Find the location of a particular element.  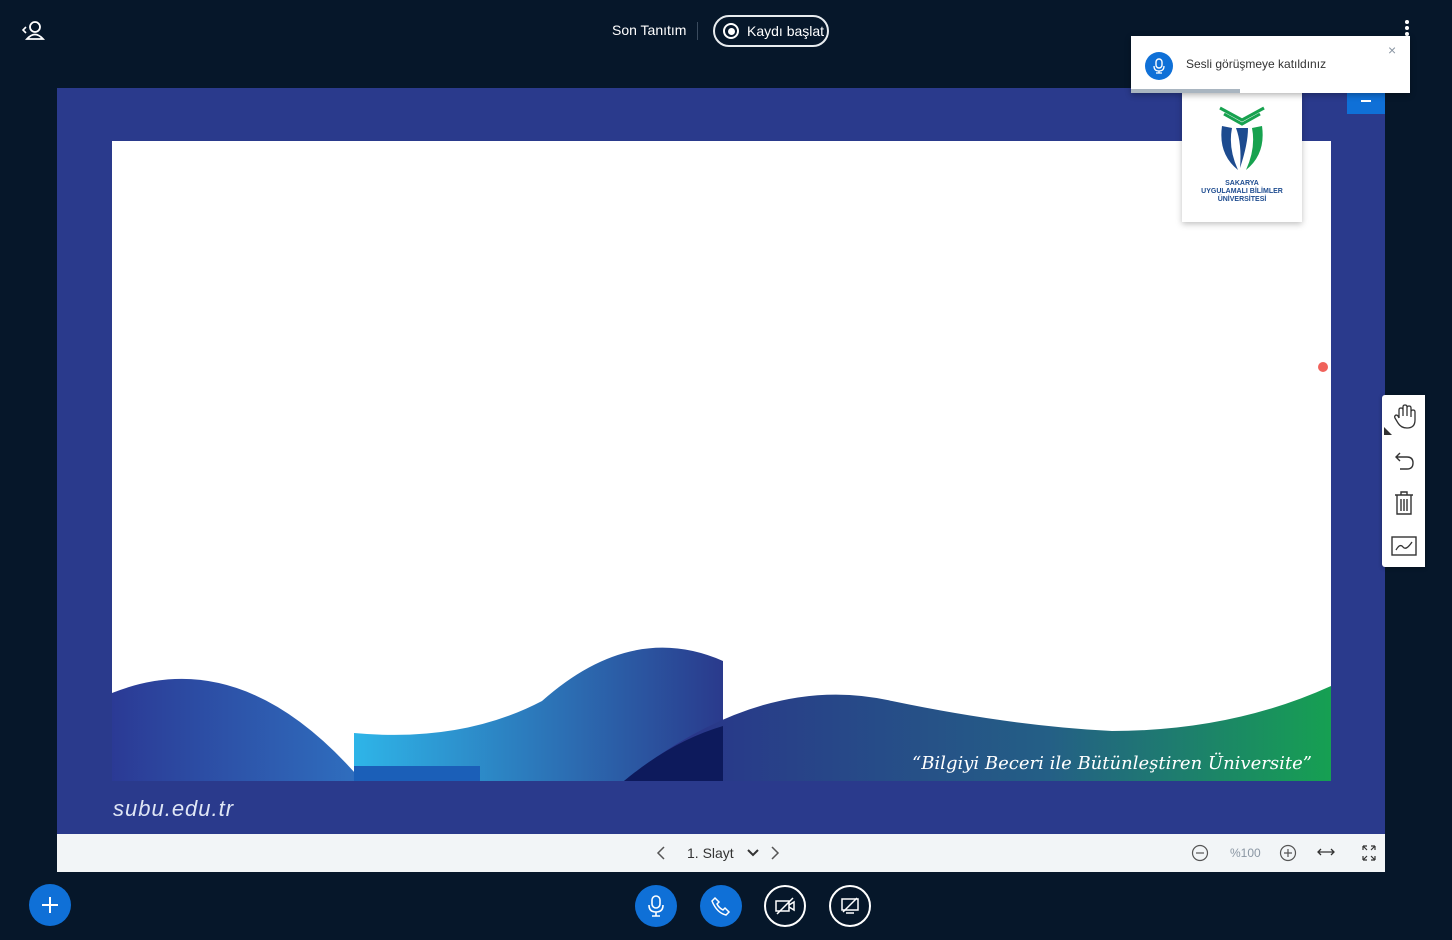

notification-progress is located at coordinates (1185, 91).